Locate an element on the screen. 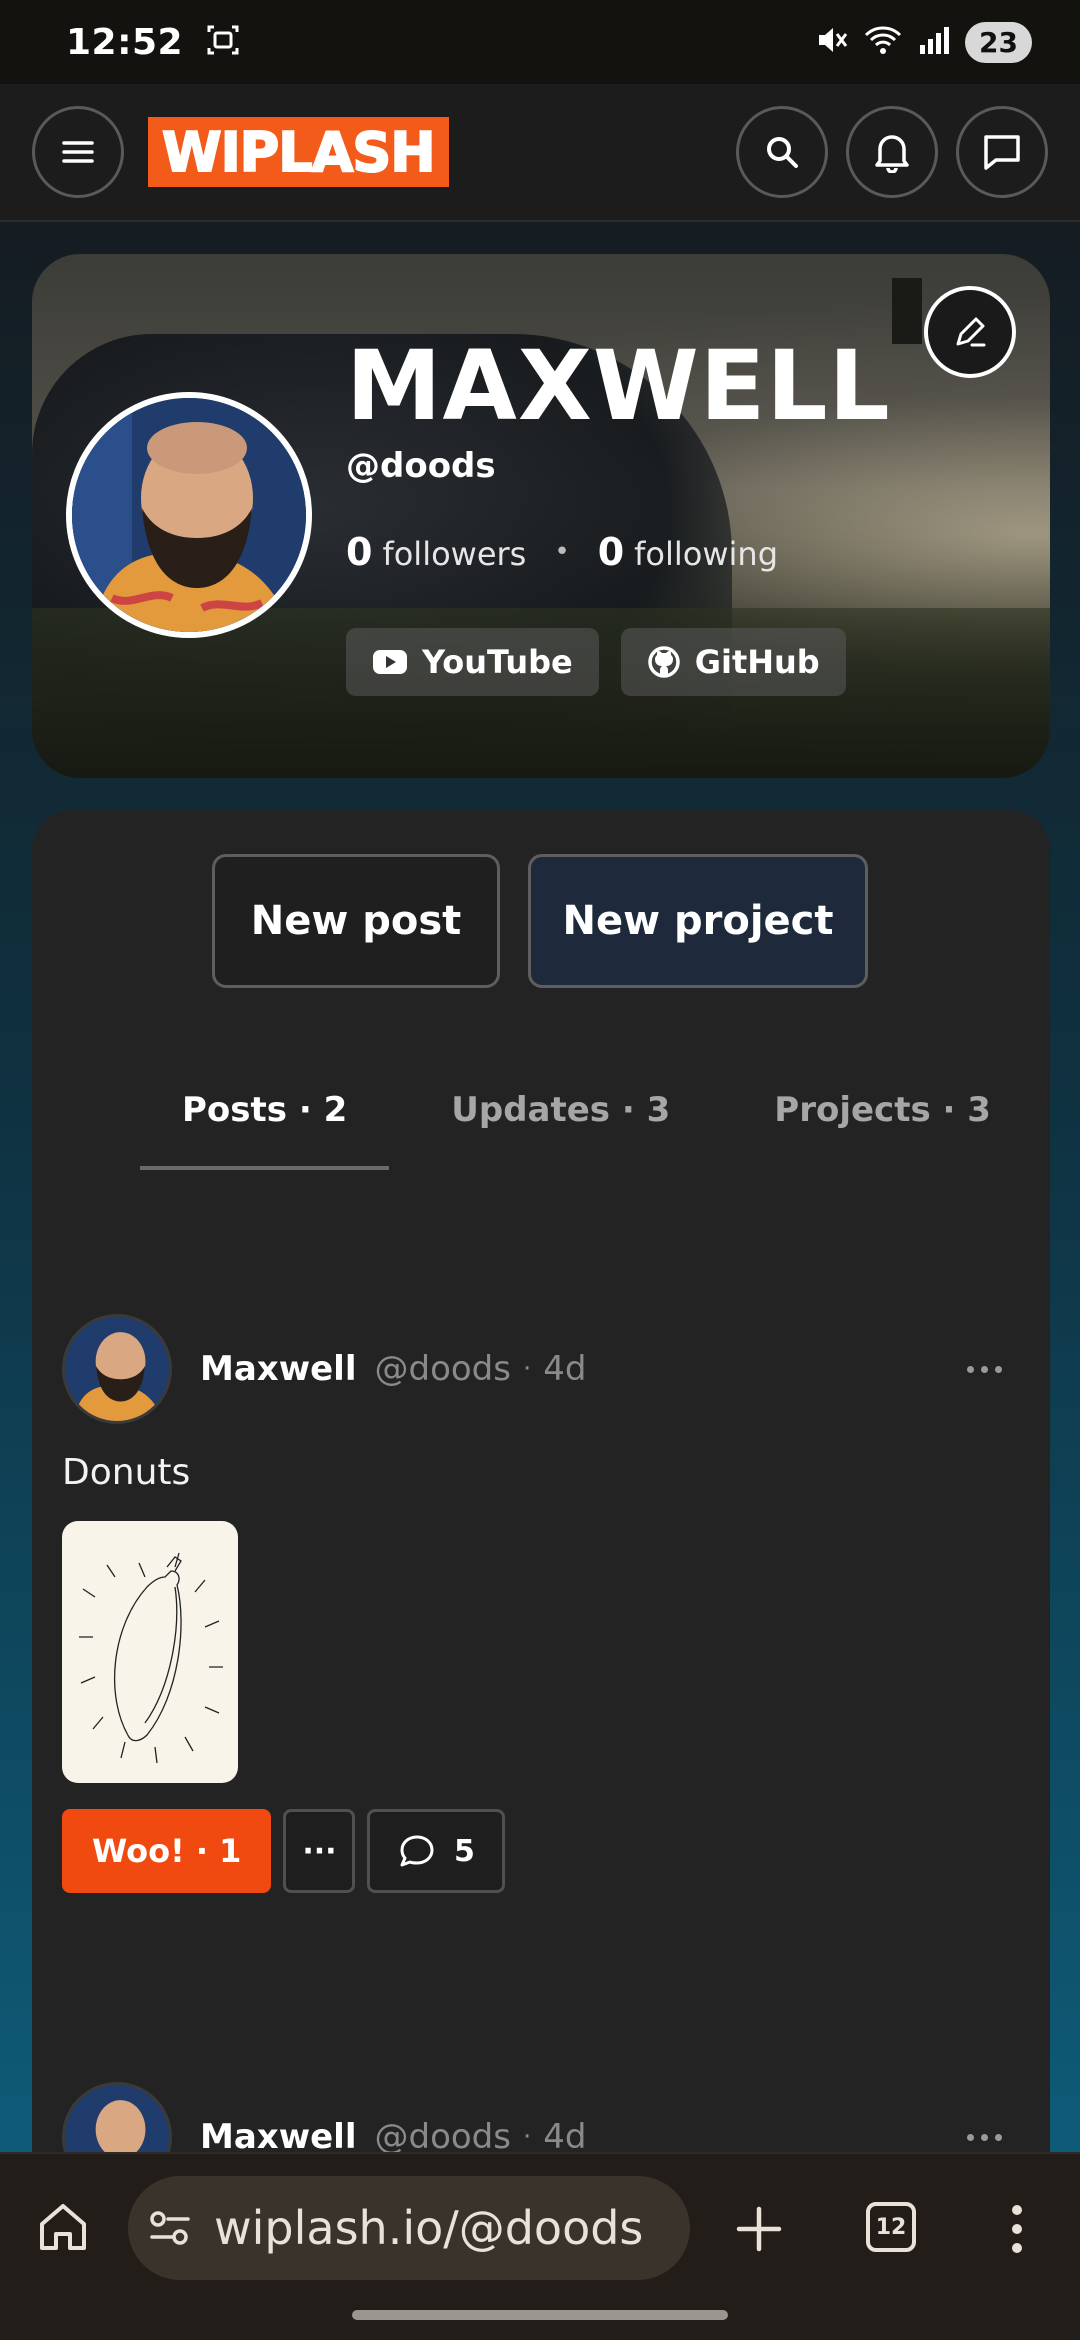  hamburger-icon is located at coordinates (78, 152).